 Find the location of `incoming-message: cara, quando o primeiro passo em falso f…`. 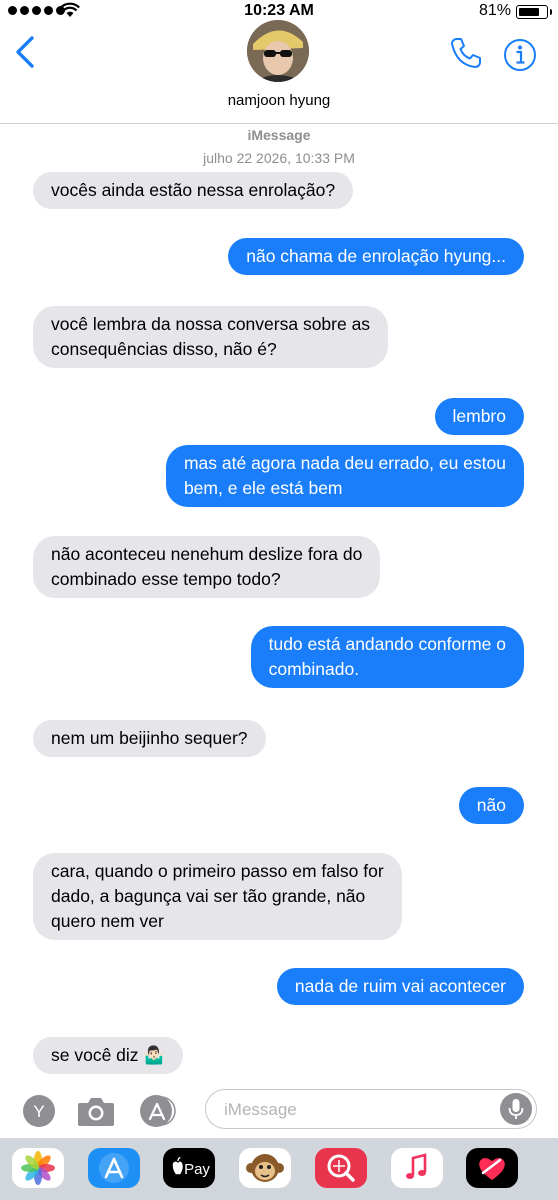

incoming-message: cara, quando o primeiro passo em falso f… is located at coordinates (217, 896).